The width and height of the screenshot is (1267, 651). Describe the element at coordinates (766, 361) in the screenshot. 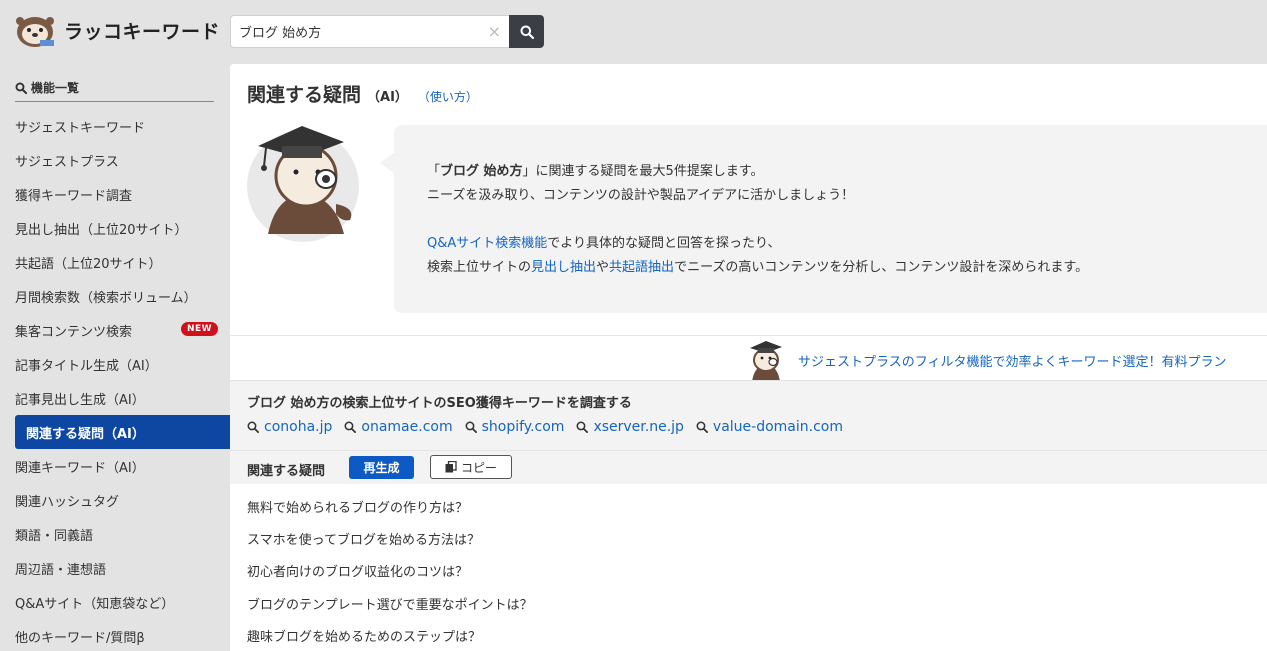

I see `otter-small-illustration` at that location.